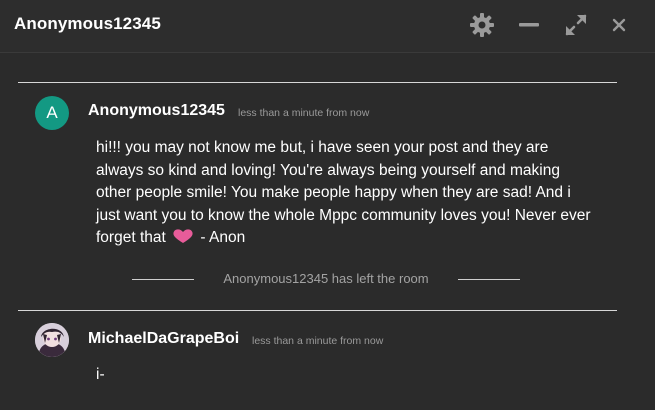  What do you see at coordinates (489, 279) in the screenshot?
I see `system-divider-right` at bounding box center [489, 279].